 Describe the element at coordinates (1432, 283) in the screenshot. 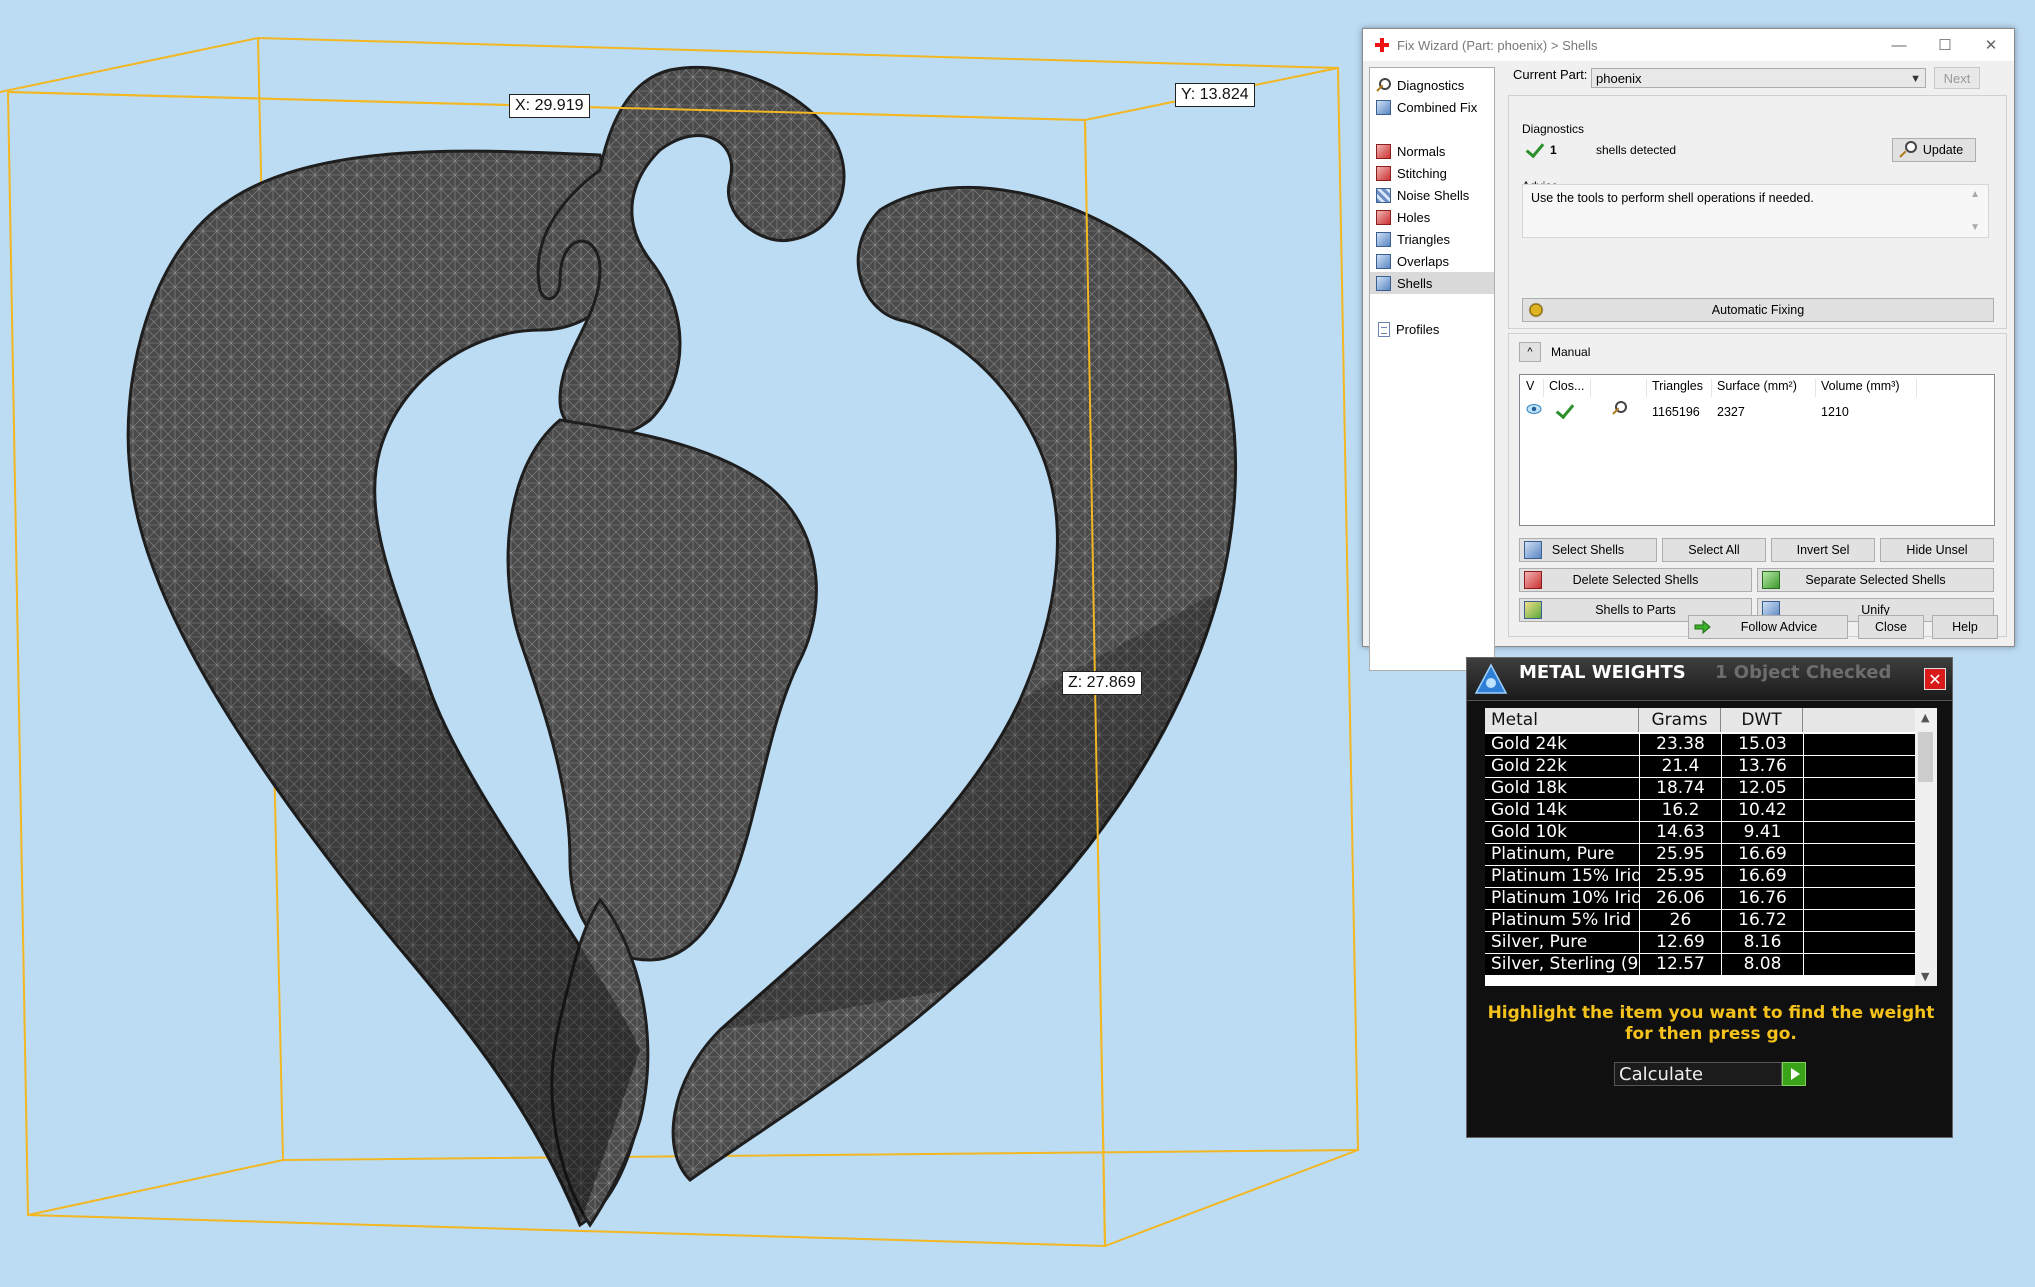

I see `nav-item-shells: Shells` at that location.